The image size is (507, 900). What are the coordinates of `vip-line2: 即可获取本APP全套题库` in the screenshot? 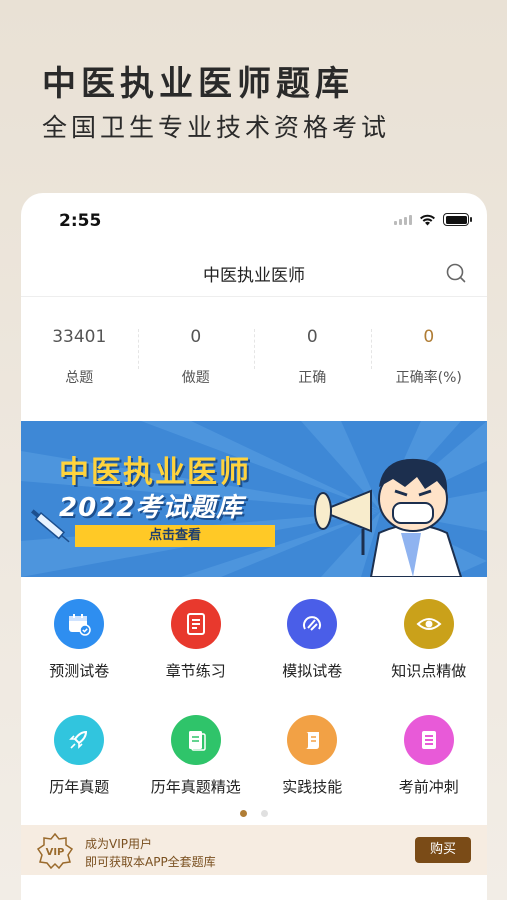 It's located at (150, 862).